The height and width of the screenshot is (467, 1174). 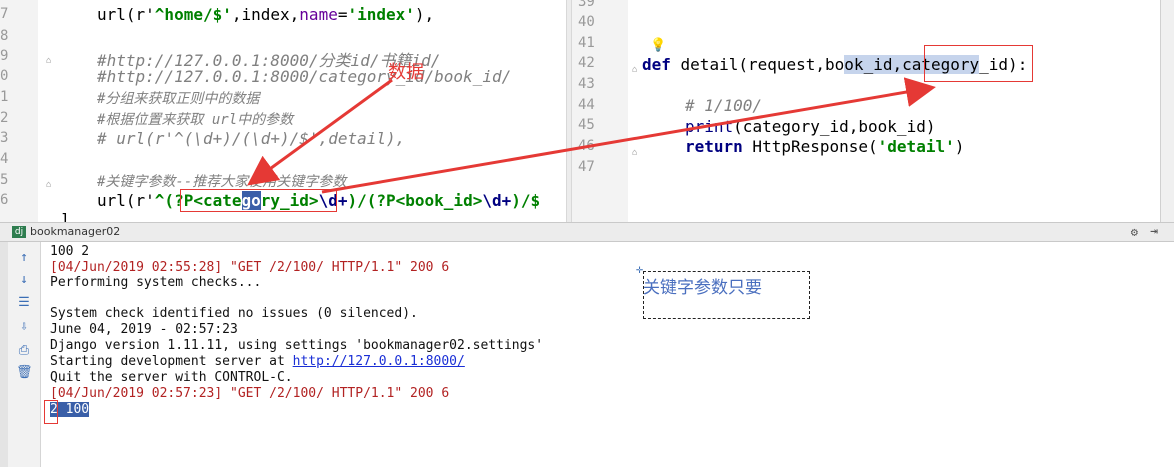 I want to click on line-number: 8, so click(x=4, y=36).